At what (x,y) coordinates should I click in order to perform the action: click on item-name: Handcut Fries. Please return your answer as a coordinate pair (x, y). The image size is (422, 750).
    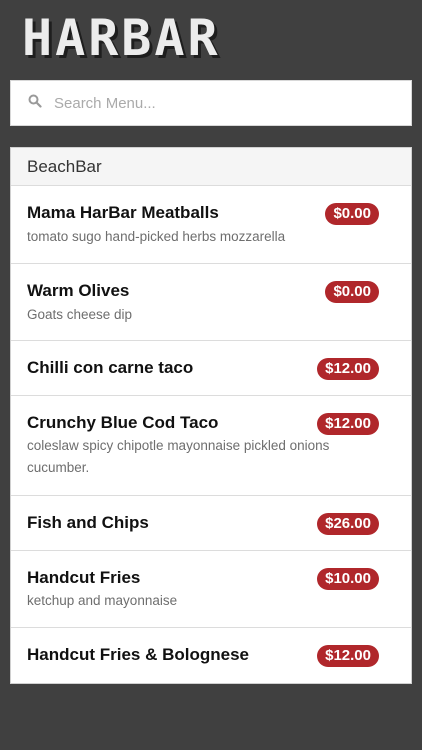
    Looking at the image, I should click on (84, 577).